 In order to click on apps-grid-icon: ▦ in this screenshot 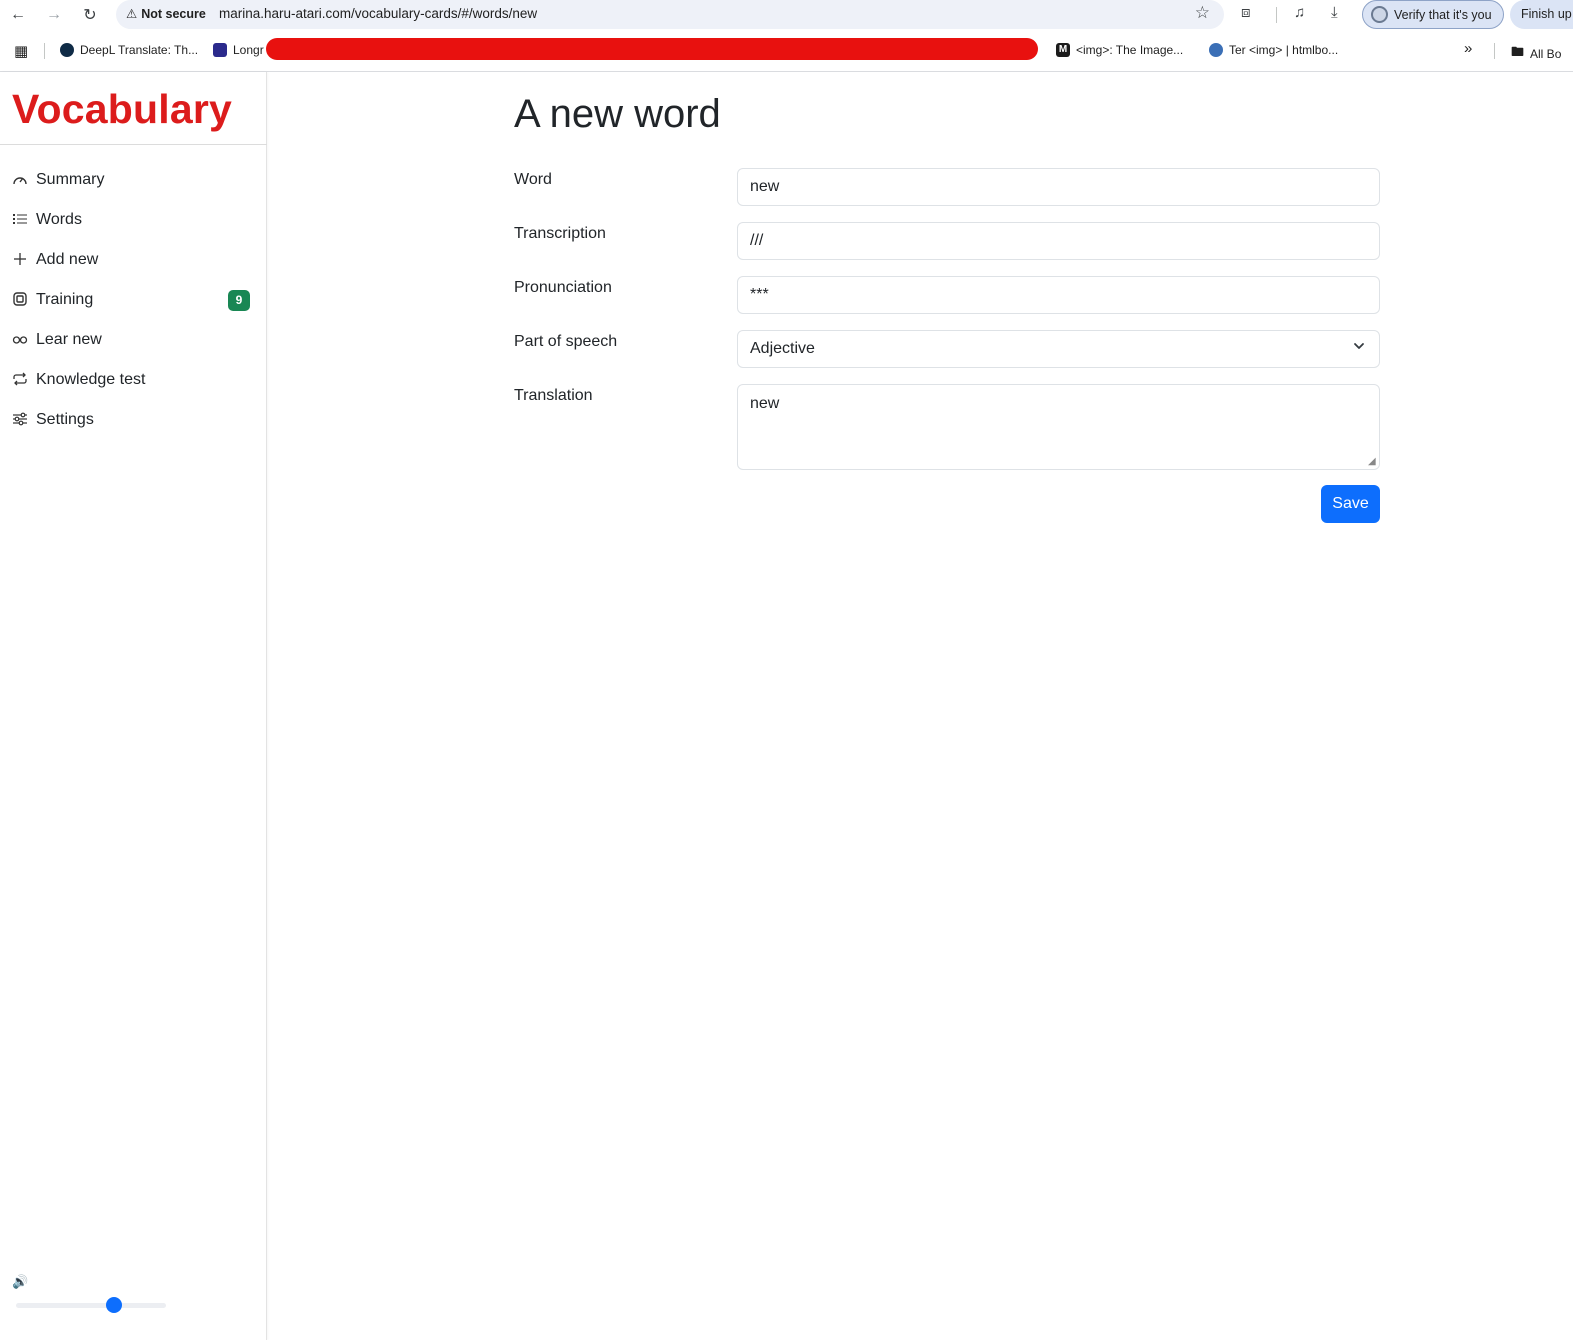, I will do `click(21, 51)`.